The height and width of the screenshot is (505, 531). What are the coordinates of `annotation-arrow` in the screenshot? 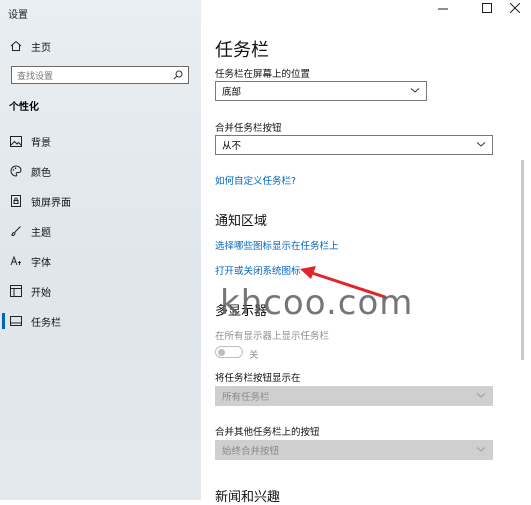 It's located at (343, 282).